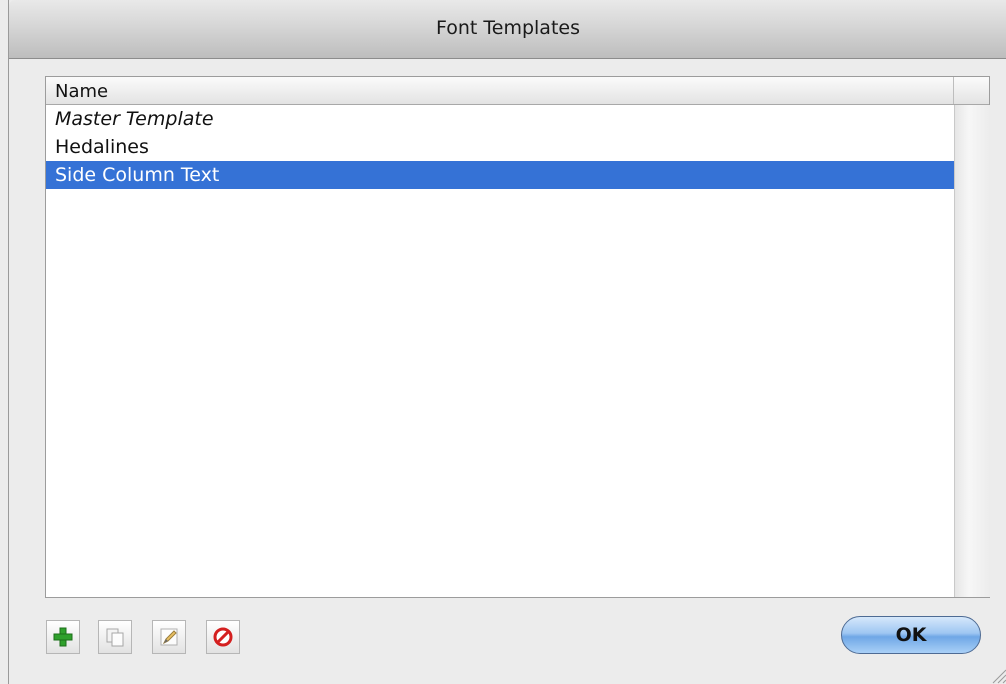 Image resolution: width=1006 pixels, height=684 pixels. I want to click on edit-icon, so click(169, 637).